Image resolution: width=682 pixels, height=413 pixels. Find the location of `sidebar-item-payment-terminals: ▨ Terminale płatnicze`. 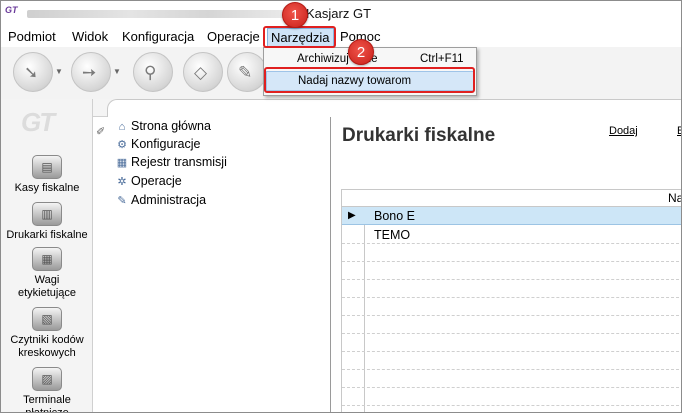

sidebar-item-payment-terminals: ▨ Terminale płatnicze is located at coordinates (47, 390).